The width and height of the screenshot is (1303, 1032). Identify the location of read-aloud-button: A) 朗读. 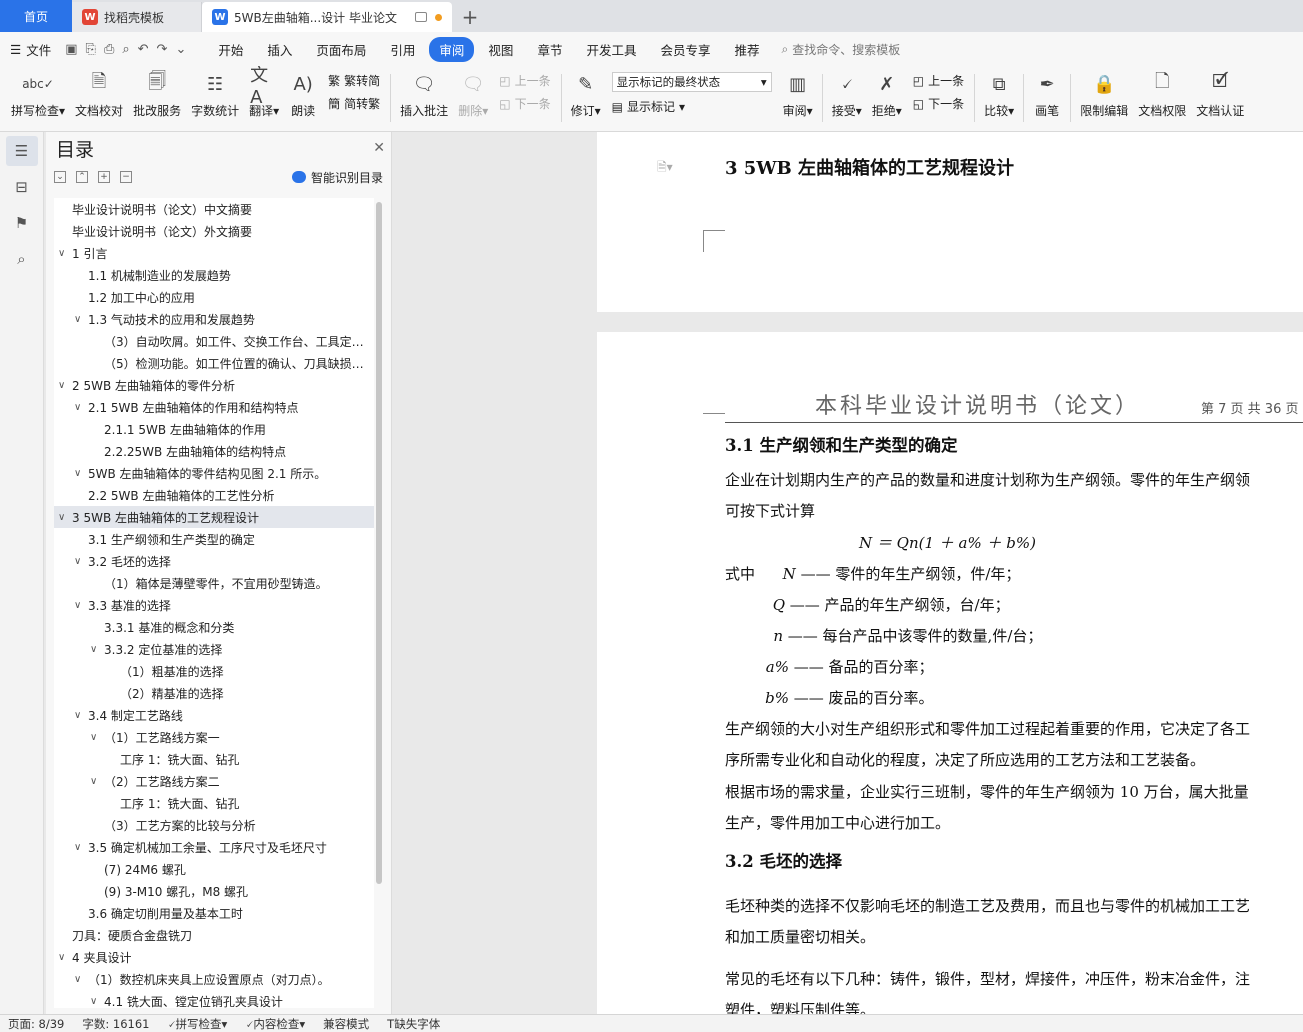
(303, 96).